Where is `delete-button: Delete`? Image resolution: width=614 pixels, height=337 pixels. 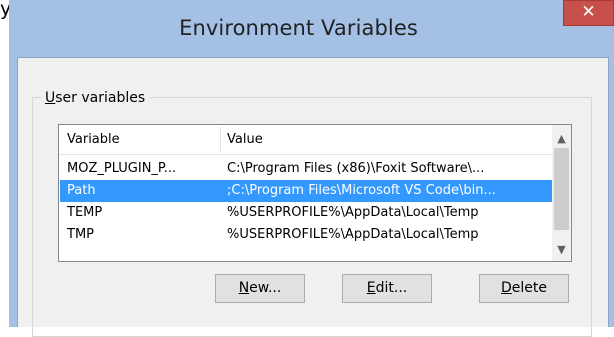 delete-button: Delete is located at coordinates (524, 288).